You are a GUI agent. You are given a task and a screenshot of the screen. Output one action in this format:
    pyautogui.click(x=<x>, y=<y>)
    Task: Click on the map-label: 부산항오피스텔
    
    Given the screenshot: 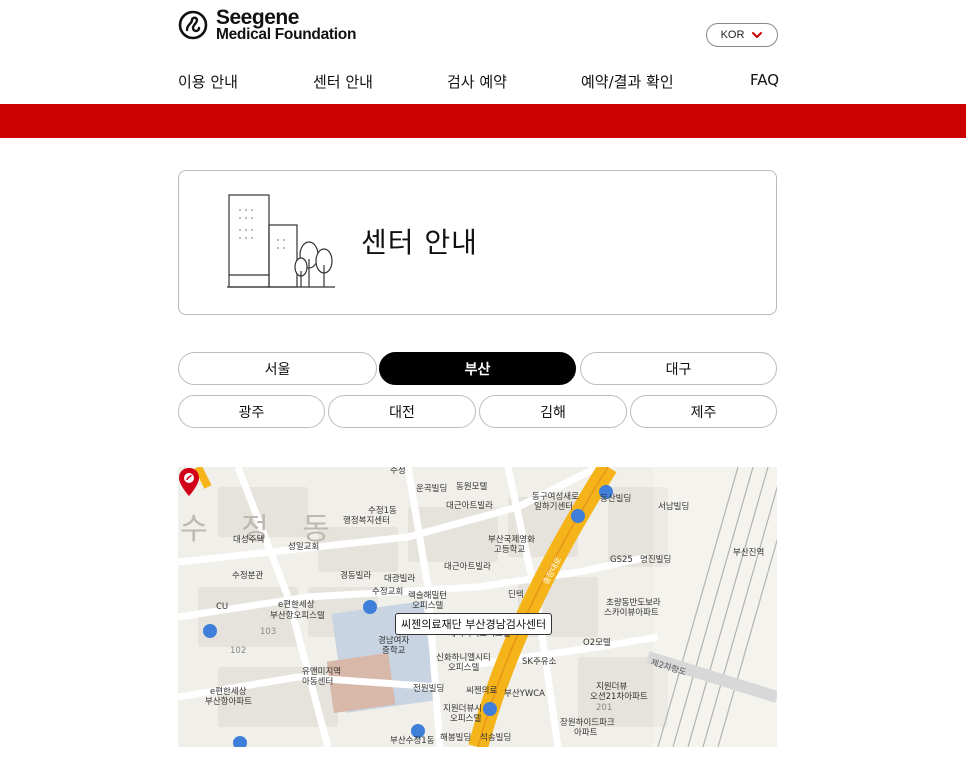 What is the action you would take?
    pyautogui.click(x=297, y=616)
    